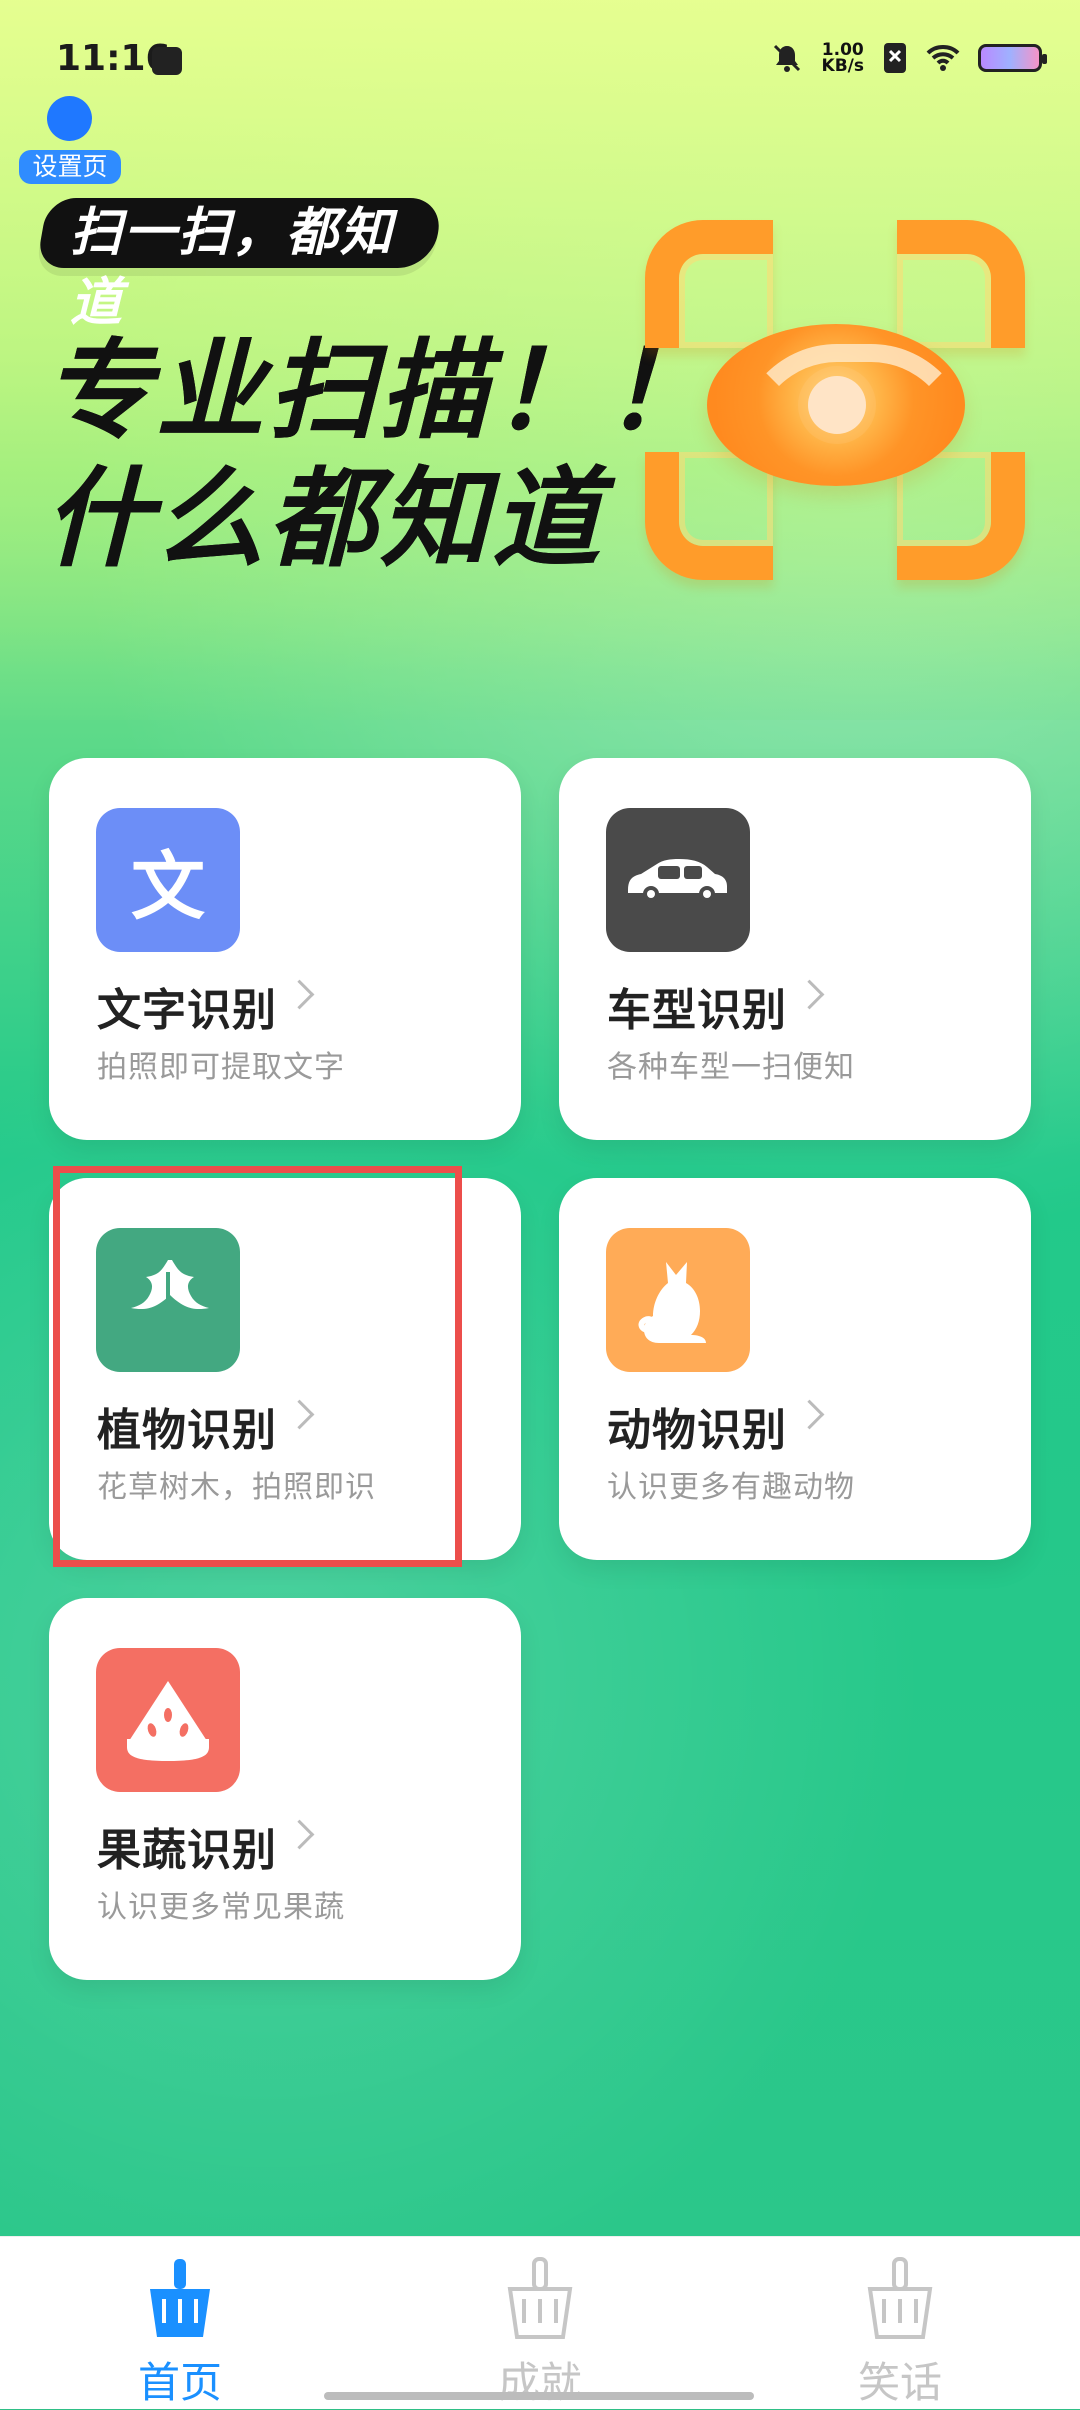  Describe the element at coordinates (285, 949) in the screenshot. I see `text-recognition-card: 文 文字识别 拍照即可提取文字` at that location.